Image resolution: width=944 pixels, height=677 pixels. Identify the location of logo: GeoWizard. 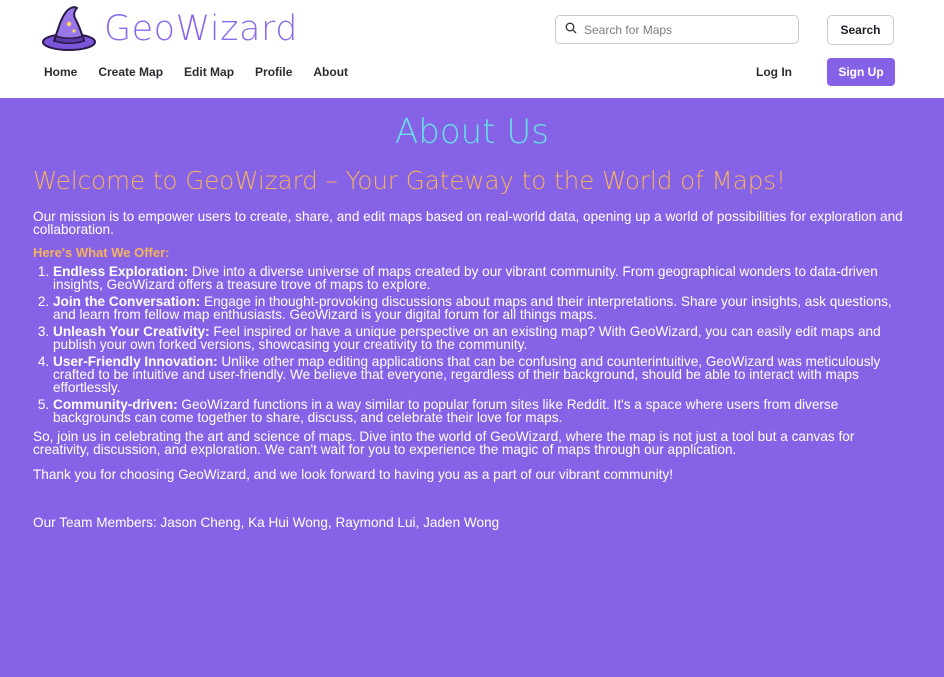
(169, 29).